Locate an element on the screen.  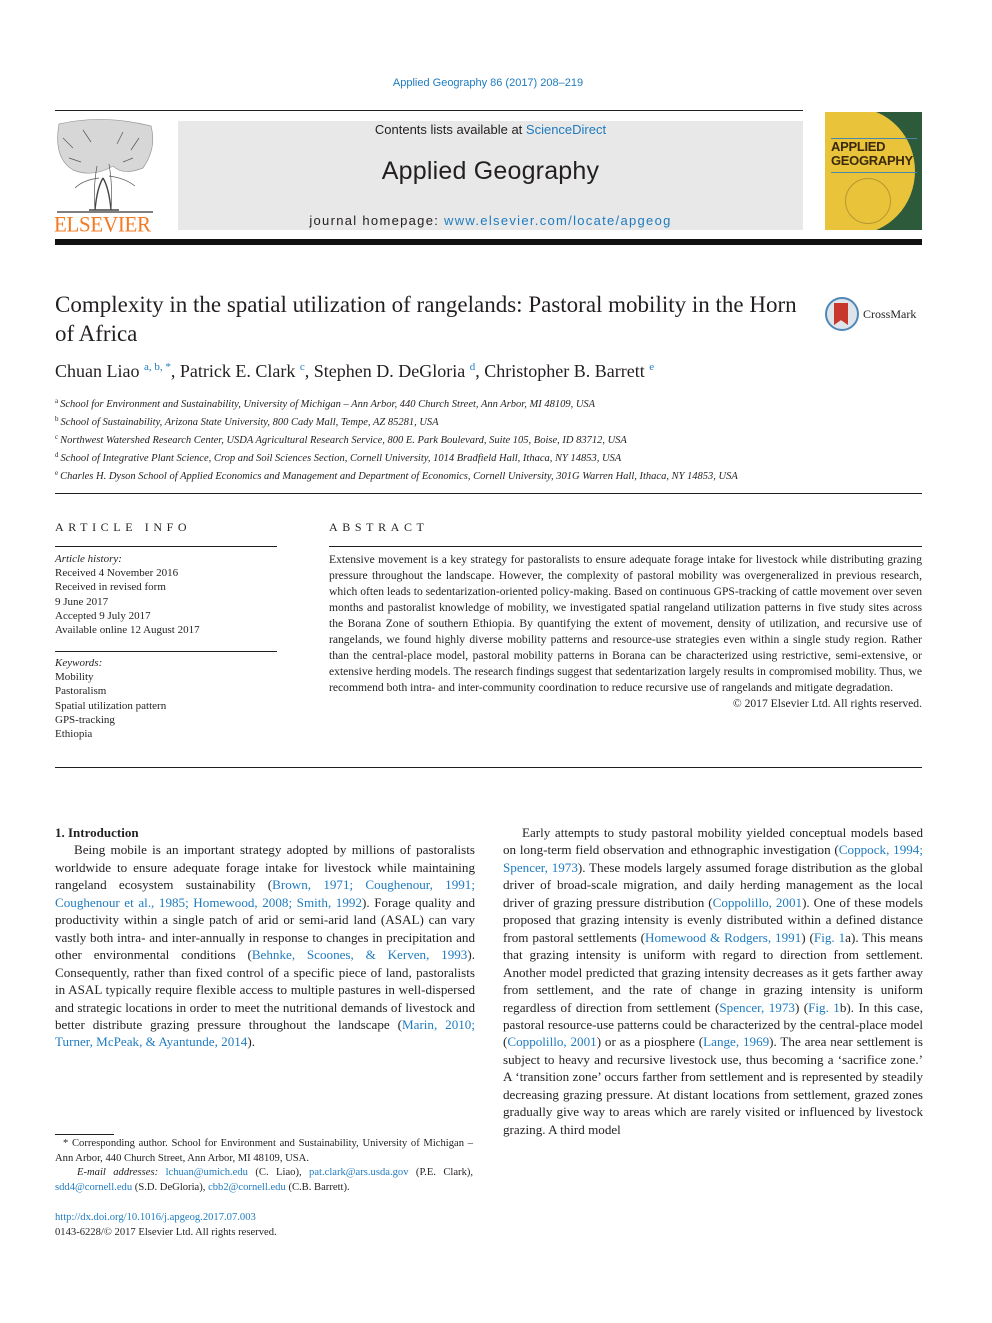
keyword-item: Ethiopia is located at coordinates (74, 734).